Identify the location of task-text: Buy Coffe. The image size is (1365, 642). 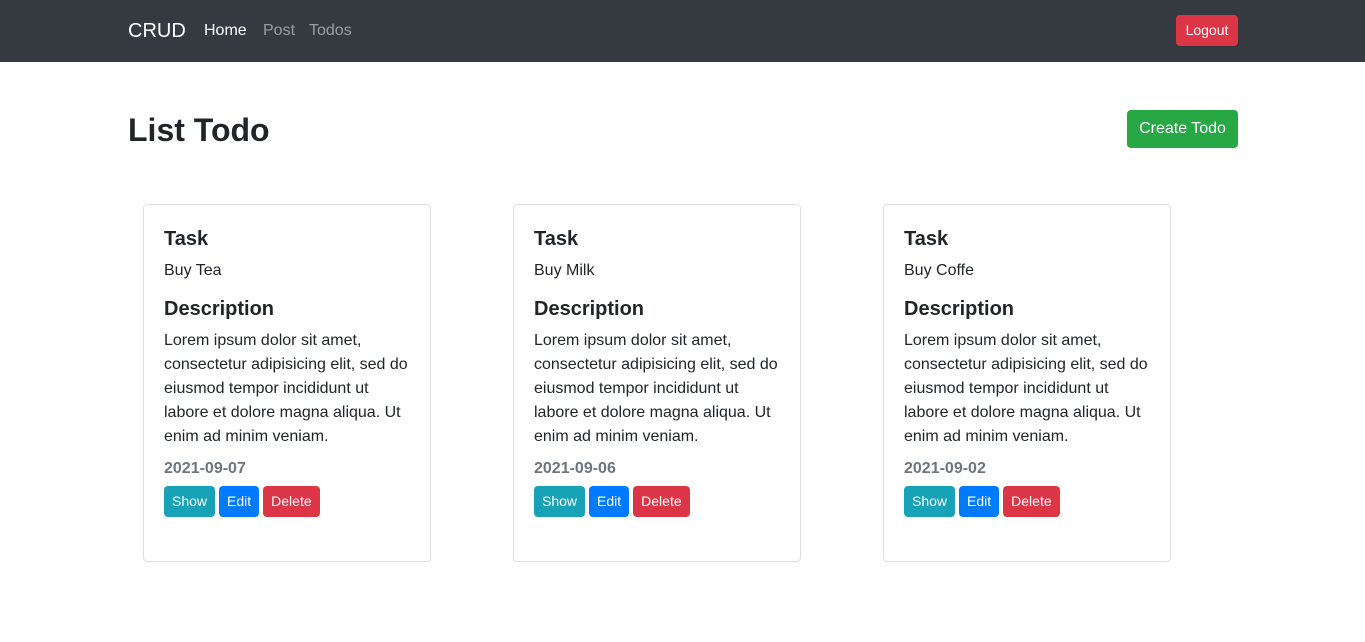
(939, 270).